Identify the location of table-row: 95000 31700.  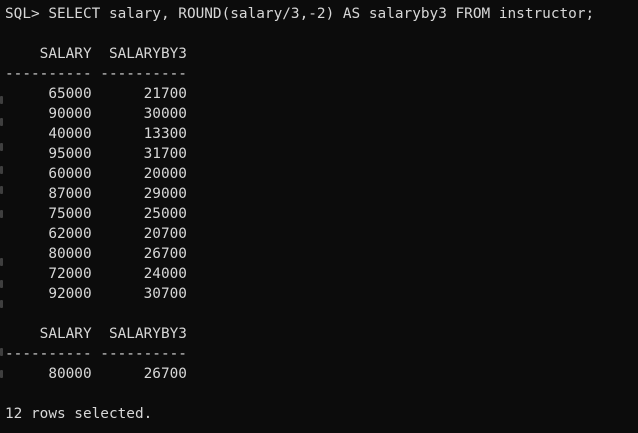
(96, 154).